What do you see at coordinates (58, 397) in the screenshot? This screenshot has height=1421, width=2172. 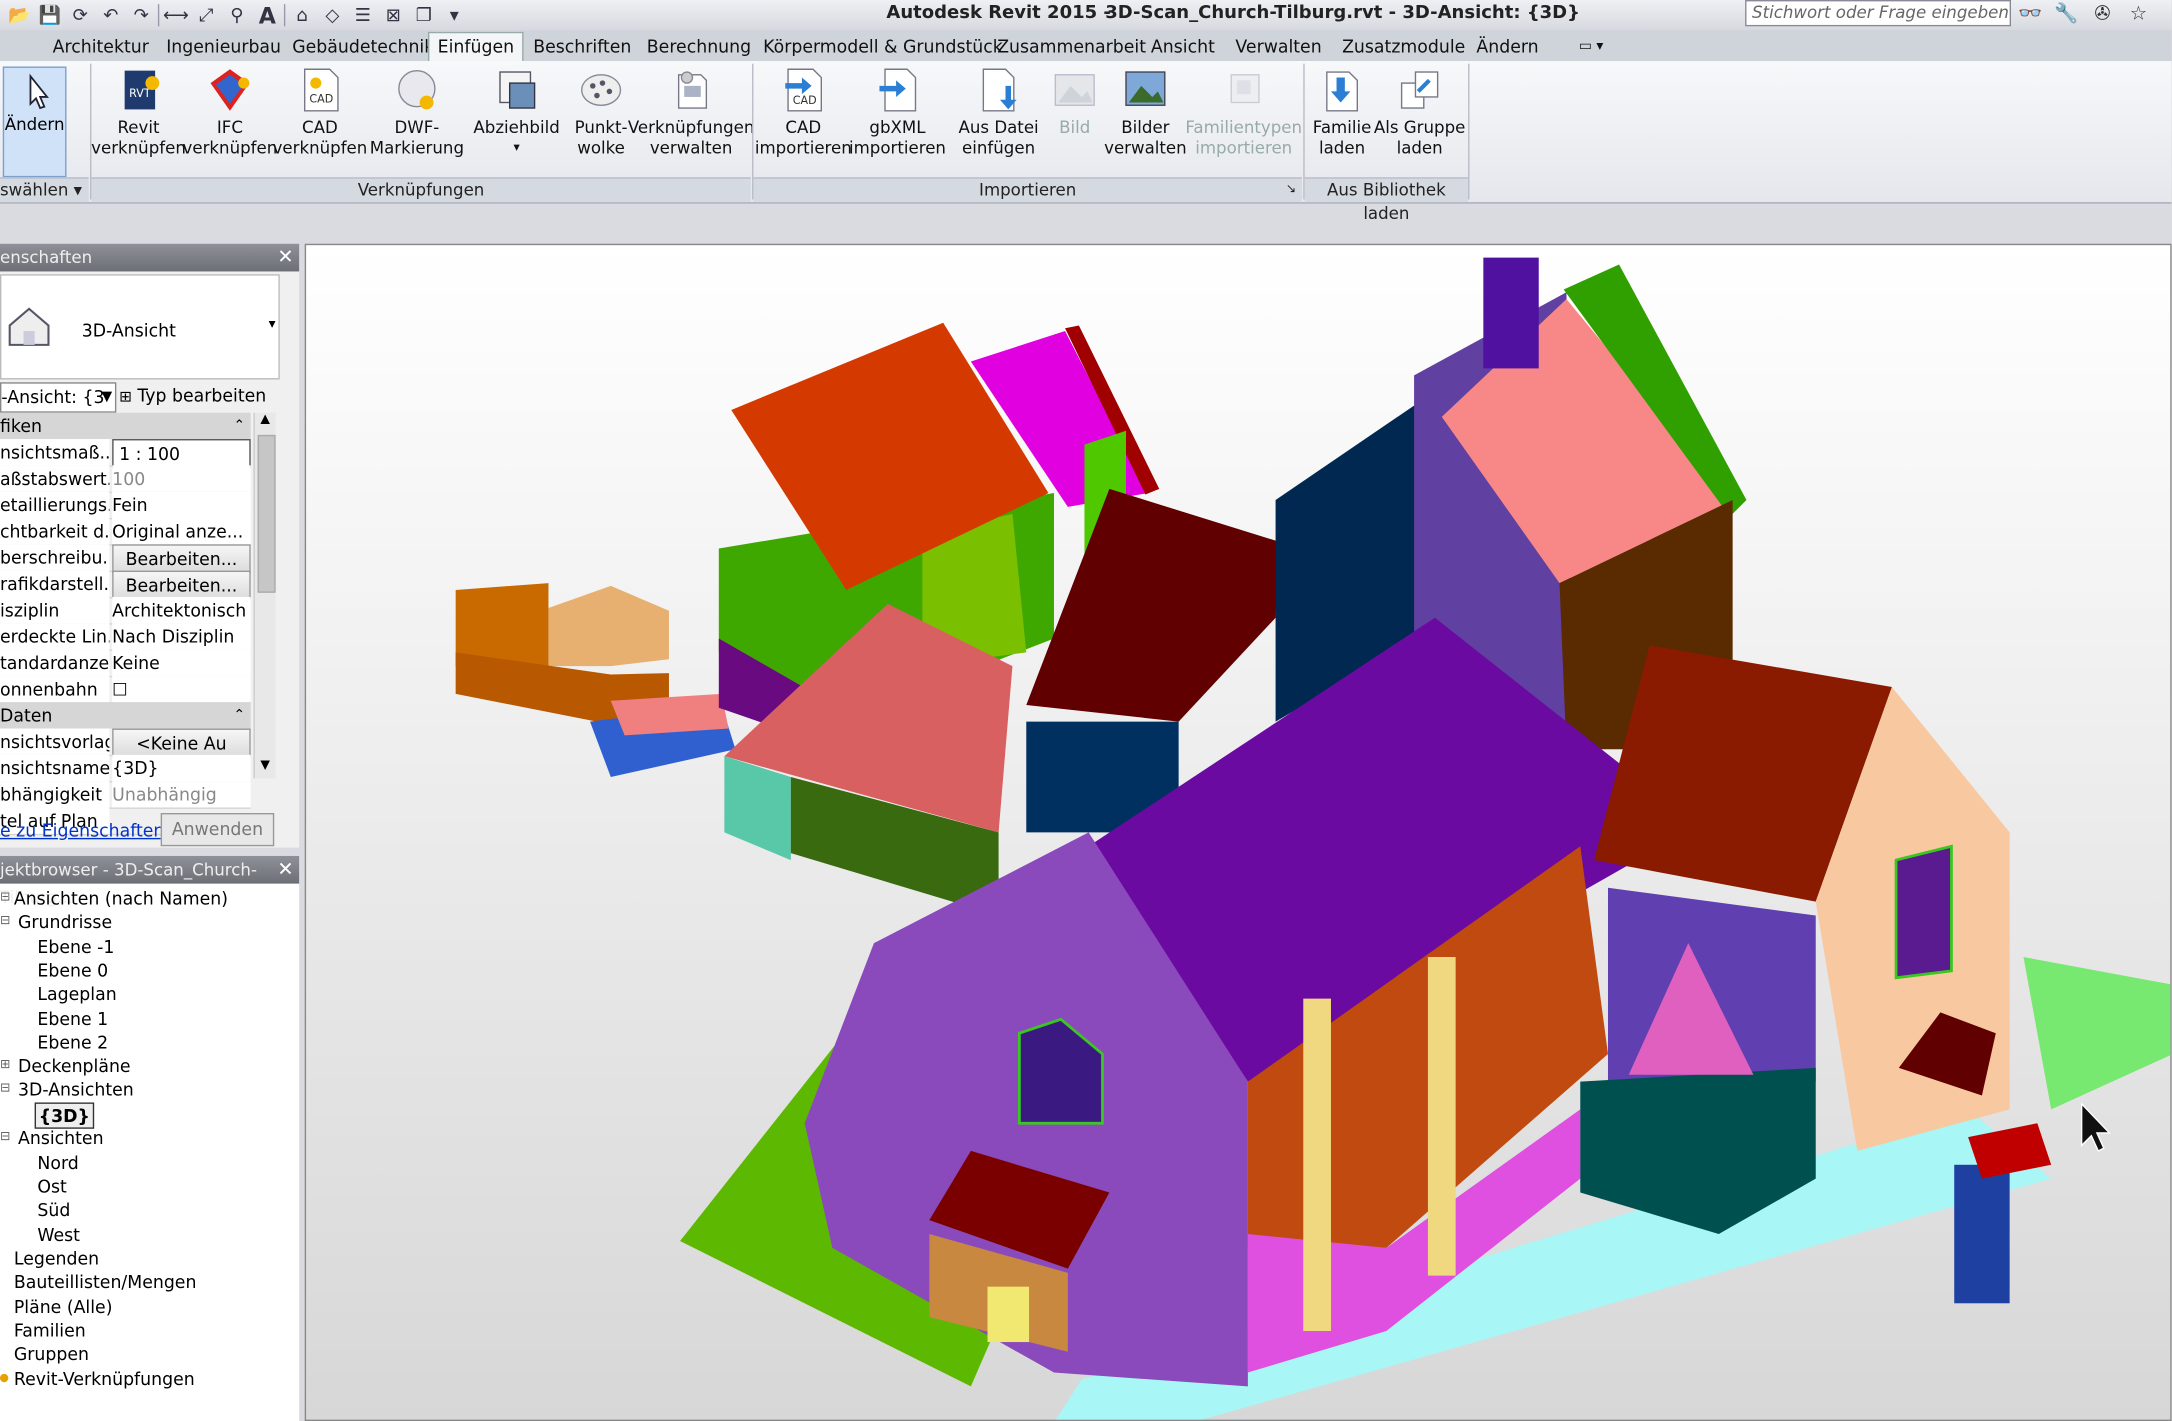 I see `instance-filter-dropdown: -Ansicht: {3 ▼` at bounding box center [58, 397].